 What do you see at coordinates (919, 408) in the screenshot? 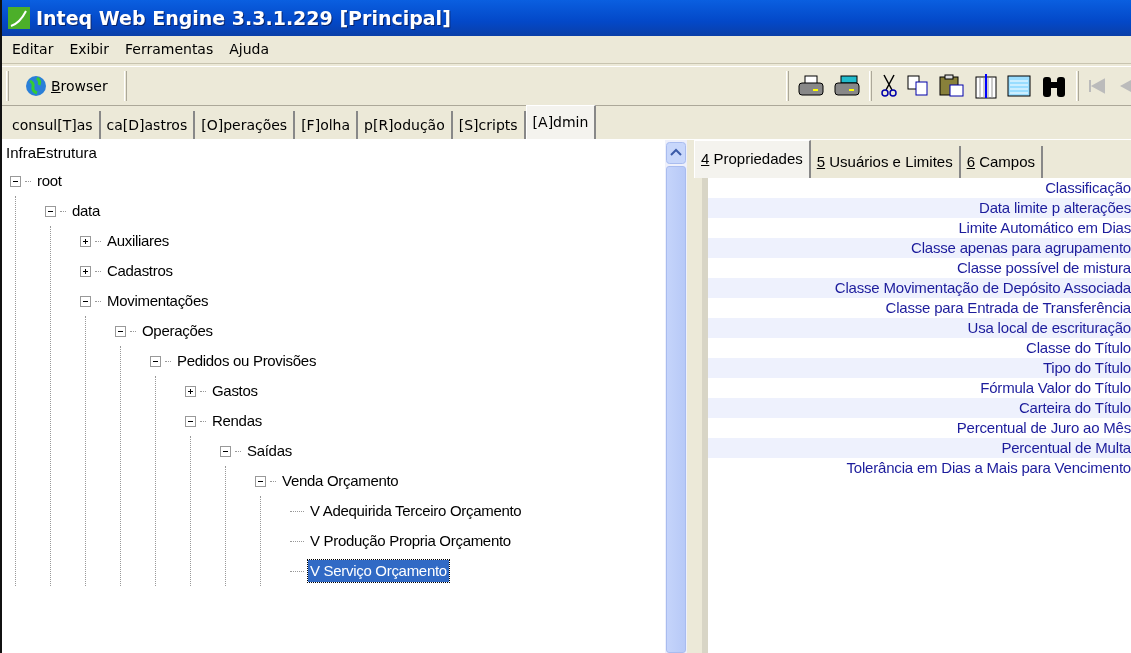
I see `property-label: Carteira do Título` at bounding box center [919, 408].